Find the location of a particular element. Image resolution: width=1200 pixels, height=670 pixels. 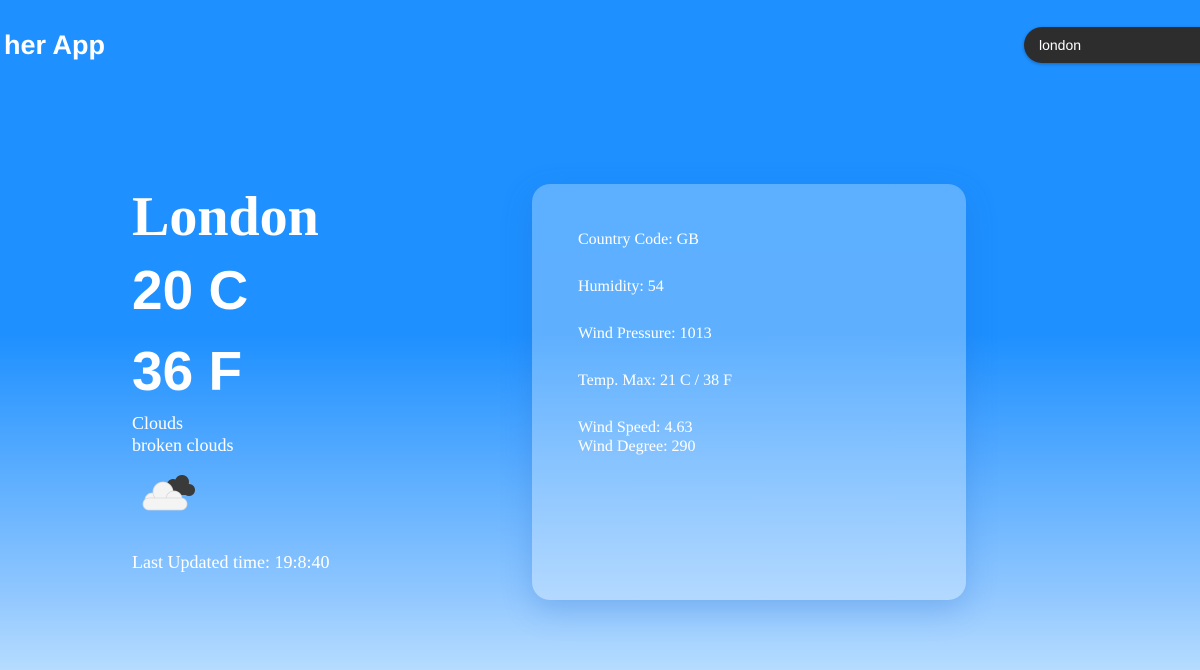

app-title-text: her App is located at coordinates (54, 45).